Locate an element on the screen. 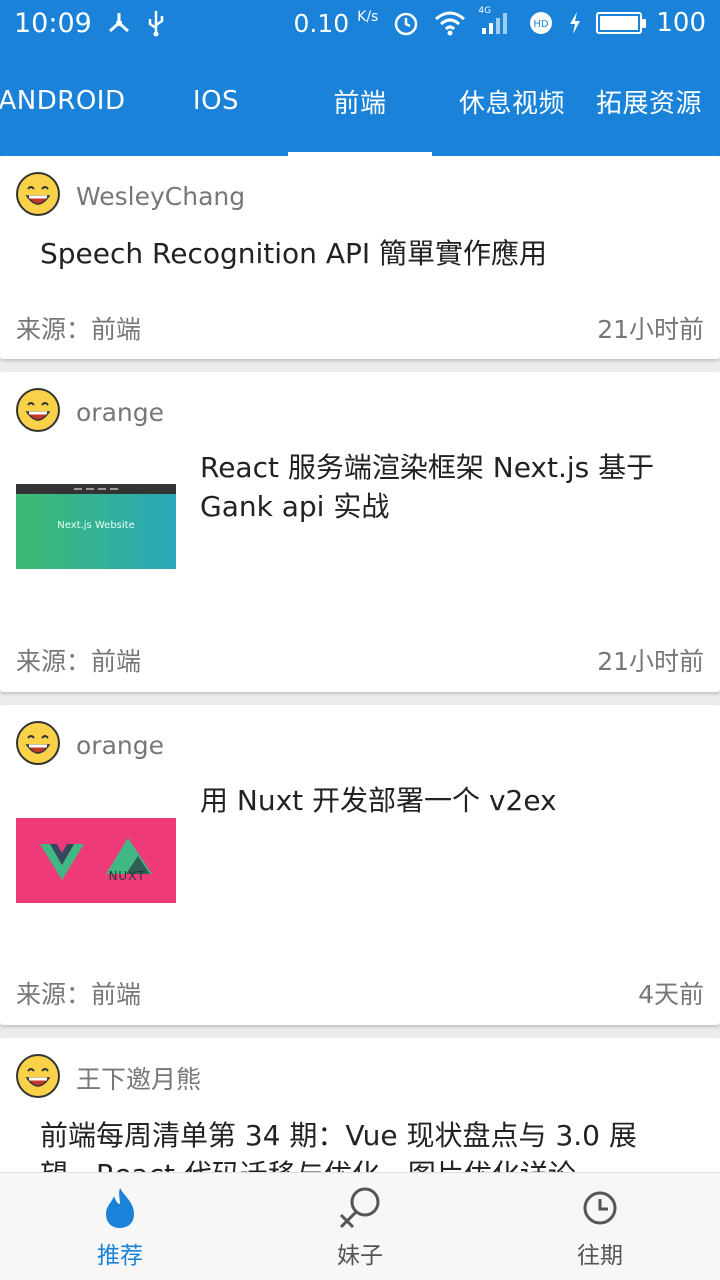  card-header: 王下邀月熊 is located at coordinates (108, 1078).